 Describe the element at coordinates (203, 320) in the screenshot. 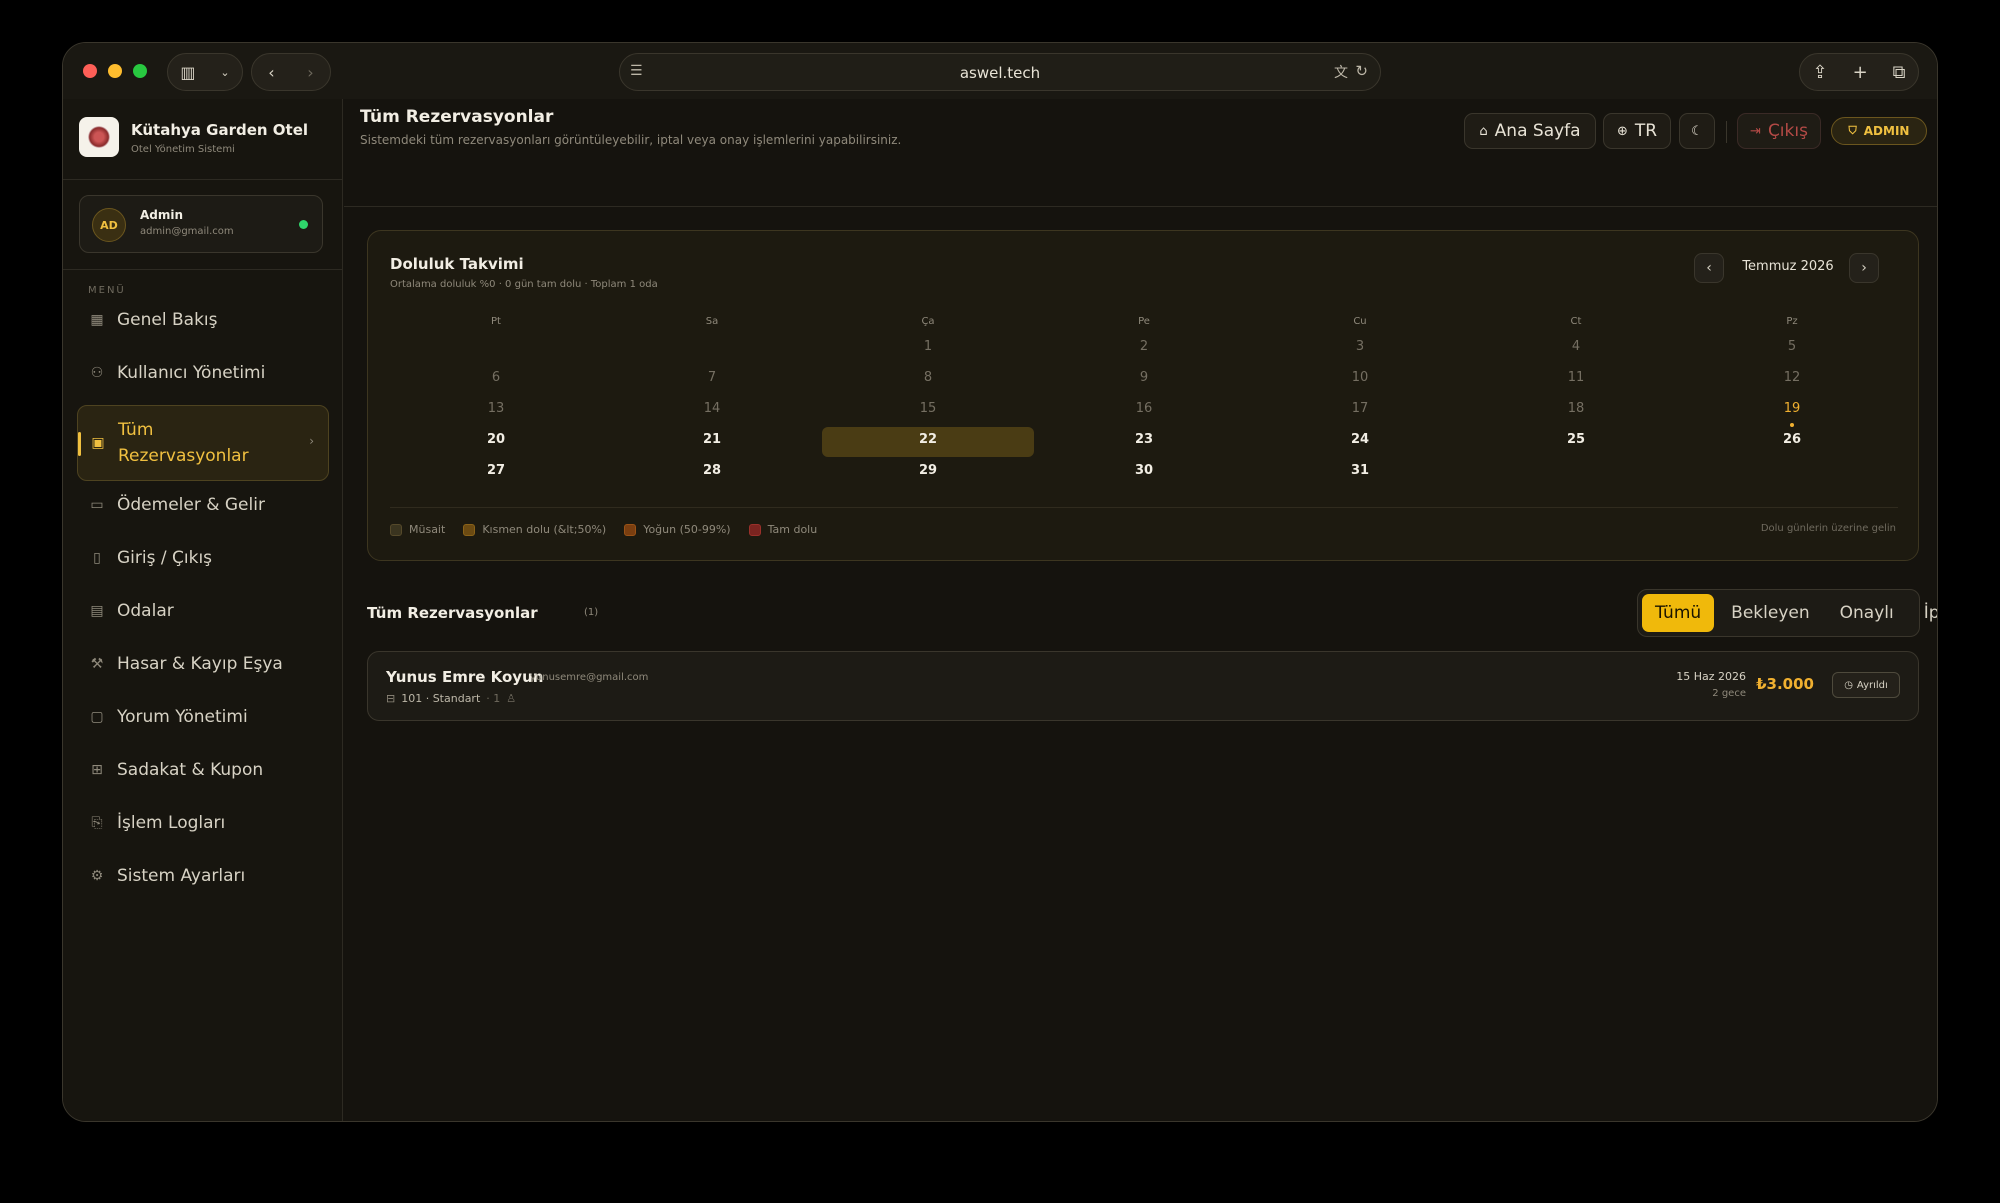

I see `sidebar-item-overview: ▦ Genel Bakış` at that location.